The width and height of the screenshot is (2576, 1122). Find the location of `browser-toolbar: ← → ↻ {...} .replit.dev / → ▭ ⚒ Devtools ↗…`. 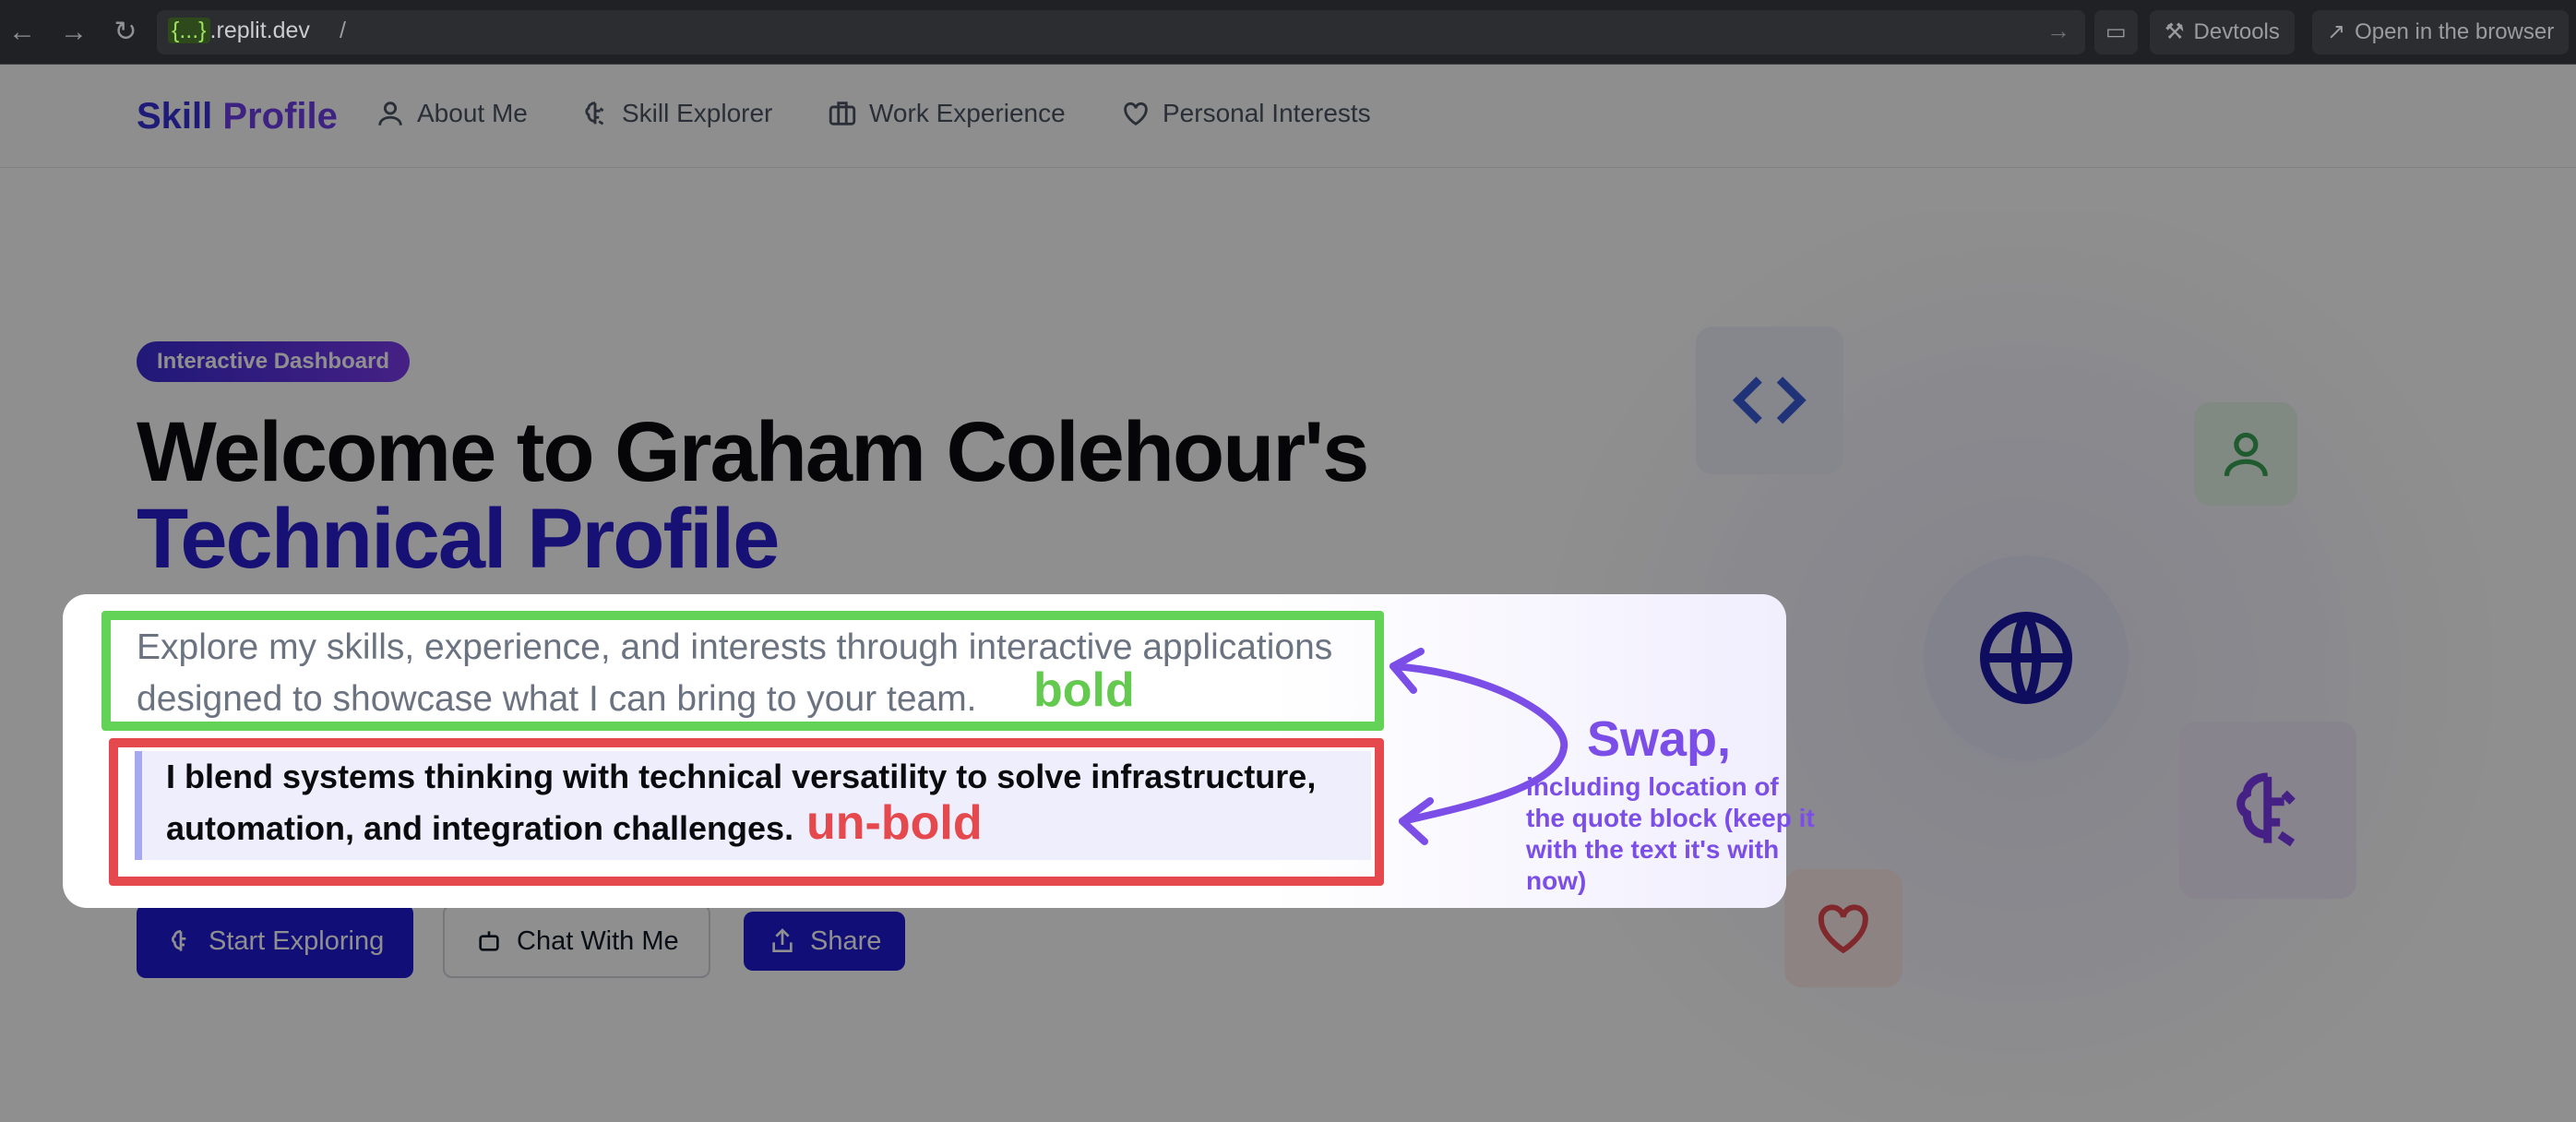

browser-toolbar: ← → ↻ {...} .replit.dev / → ▭ ⚒ Devtools ↗… is located at coordinates (1288, 32).